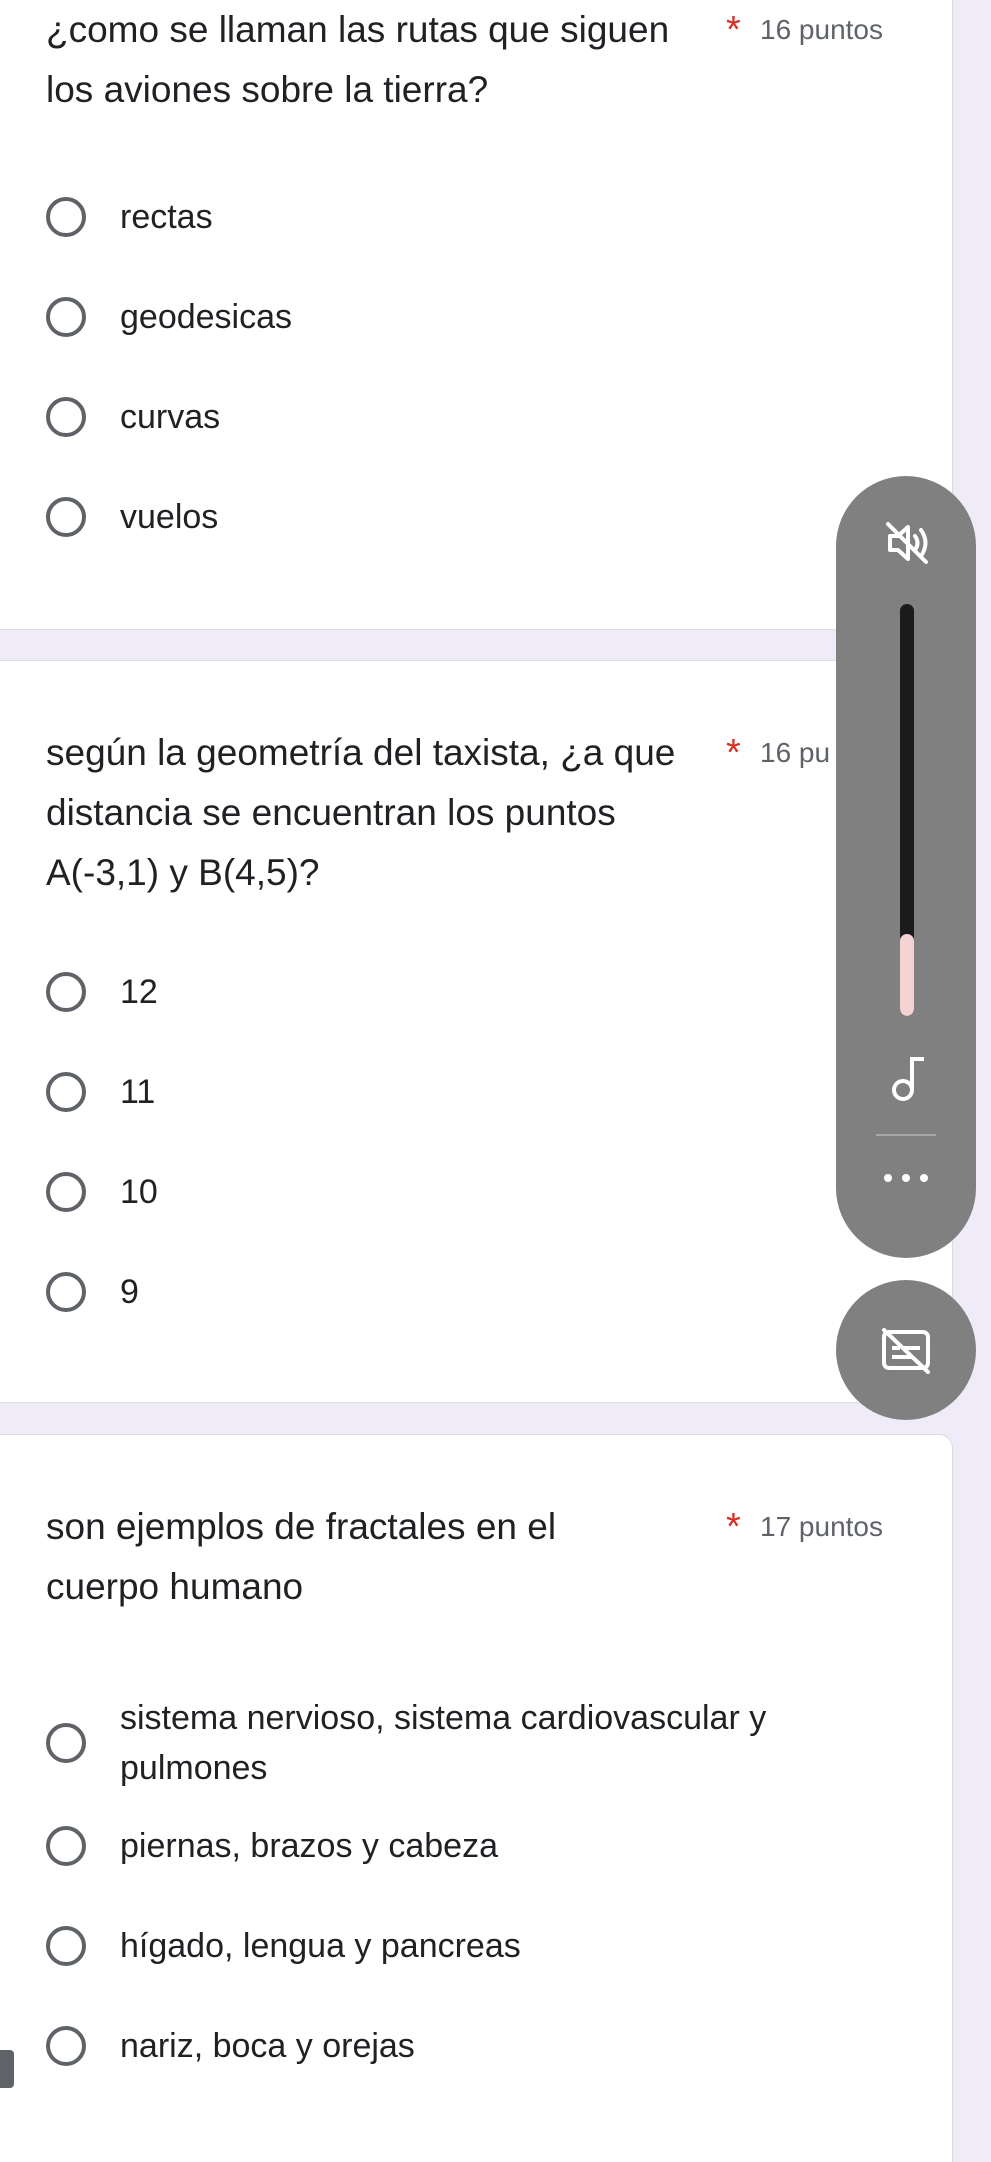  What do you see at coordinates (469, 992) in the screenshot?
I see `option-12: 12` at bounding box center [469, 992].